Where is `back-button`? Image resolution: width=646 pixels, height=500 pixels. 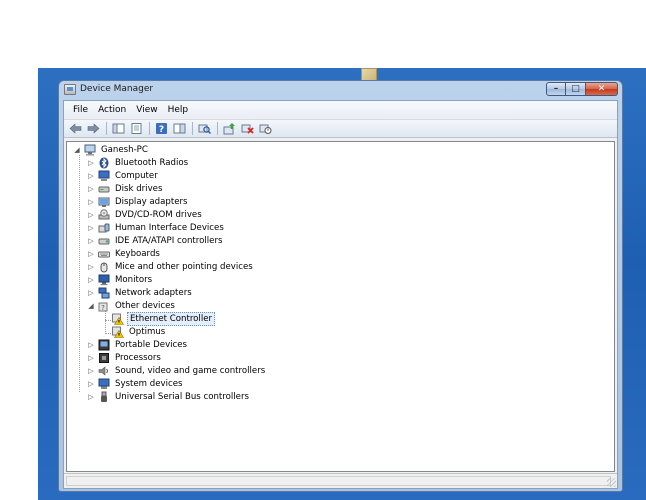
back-button is located at coordinates (75, 129).